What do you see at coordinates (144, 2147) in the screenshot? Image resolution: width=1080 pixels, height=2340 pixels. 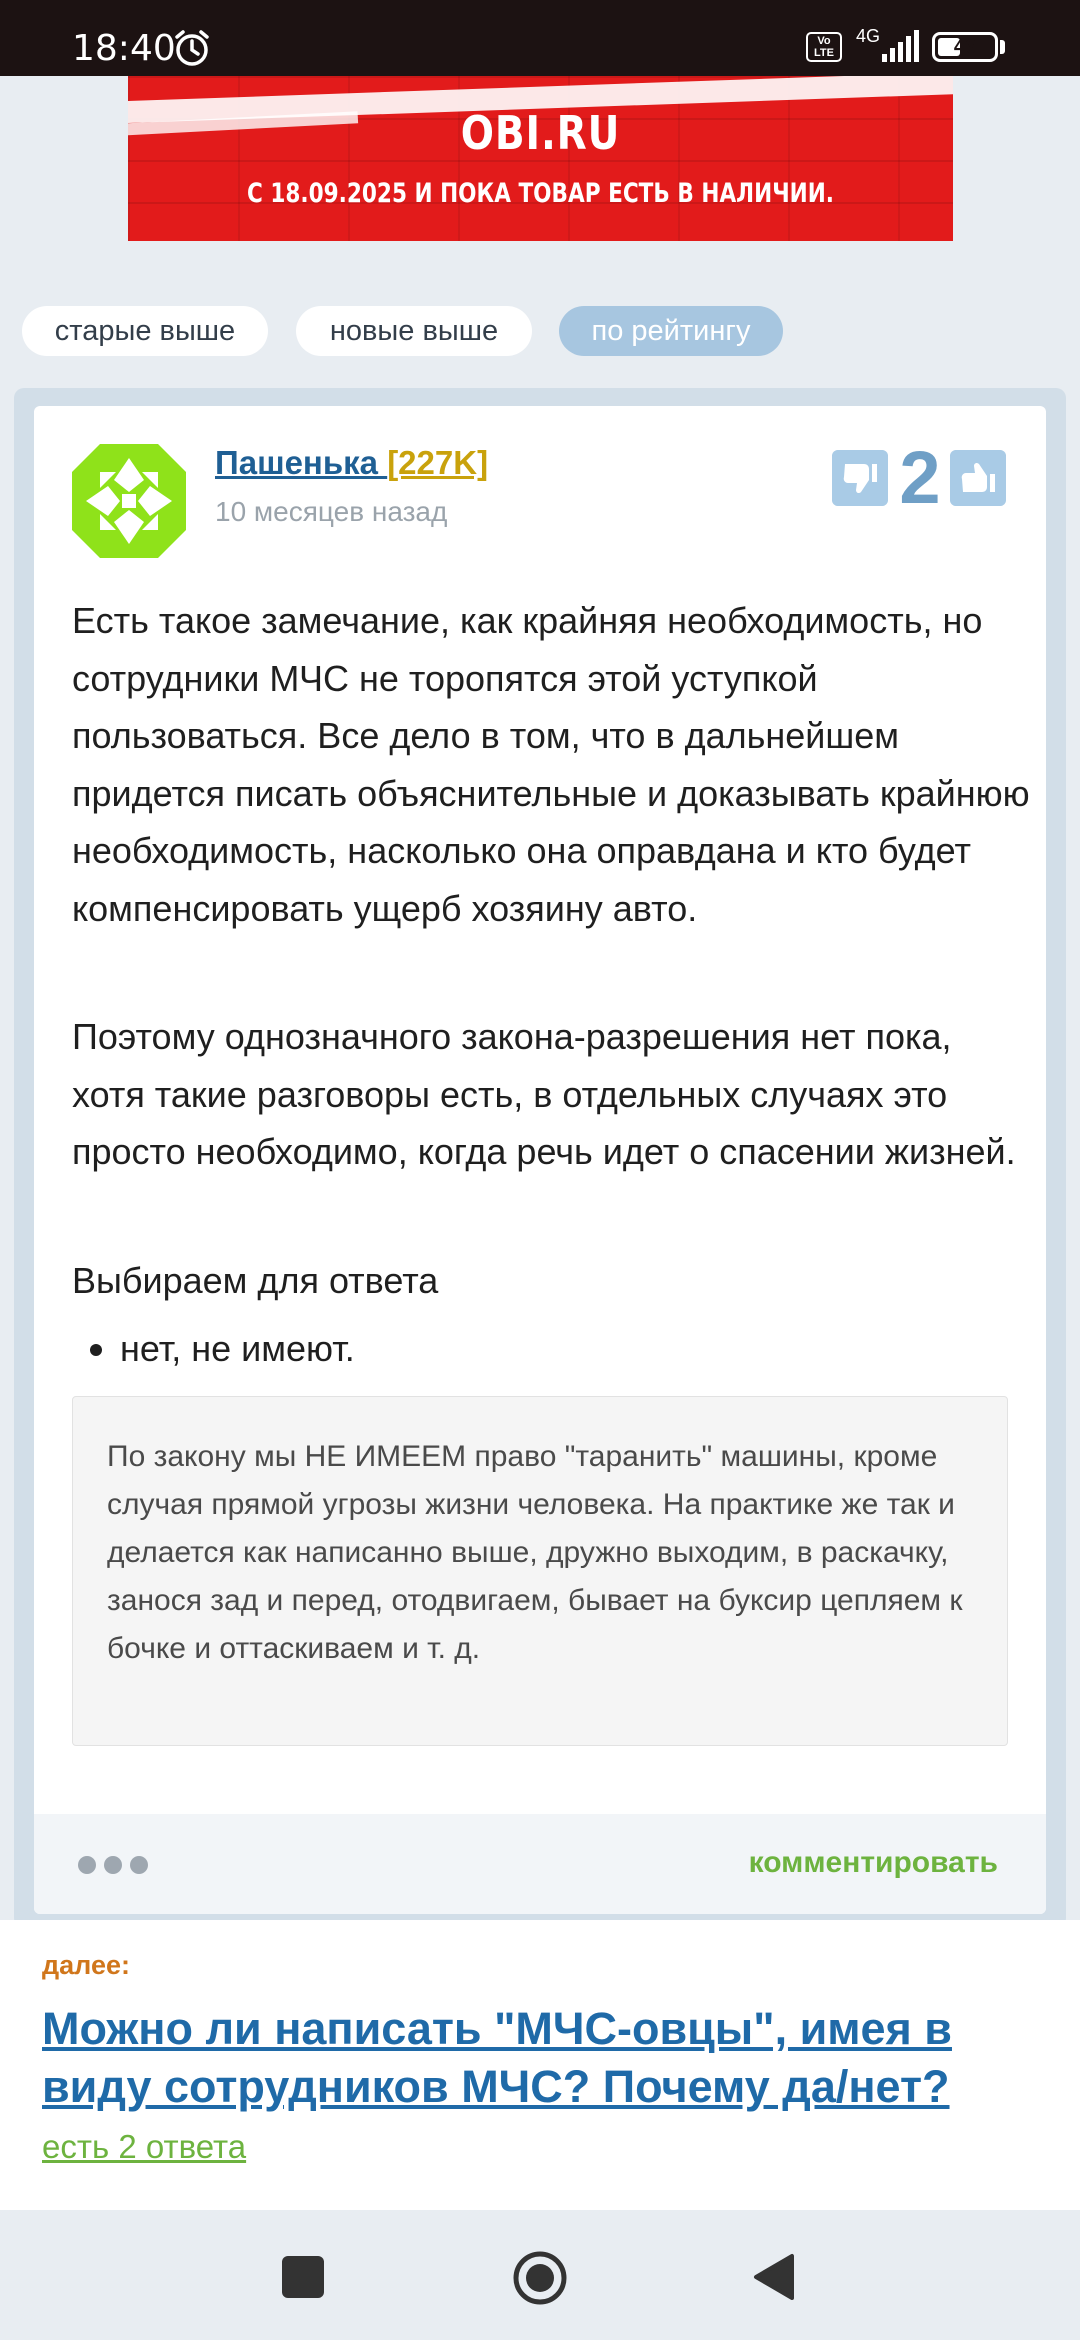 I see `next-answers-link: есть 2 ответа` at bounding box center [144, 2147].